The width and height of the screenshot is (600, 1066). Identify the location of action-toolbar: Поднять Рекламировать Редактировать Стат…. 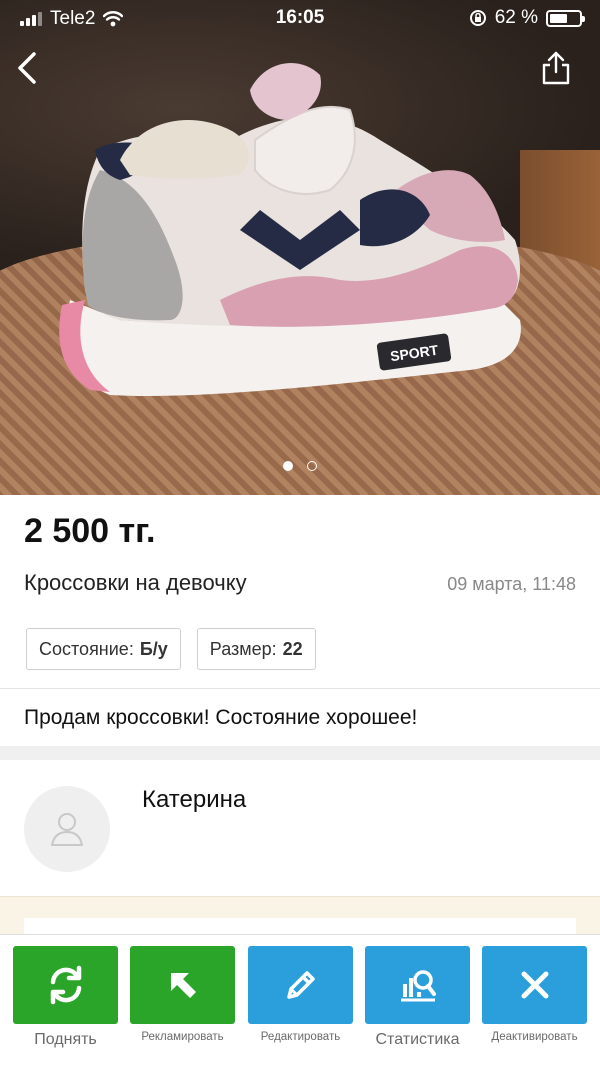
(300, 1000).